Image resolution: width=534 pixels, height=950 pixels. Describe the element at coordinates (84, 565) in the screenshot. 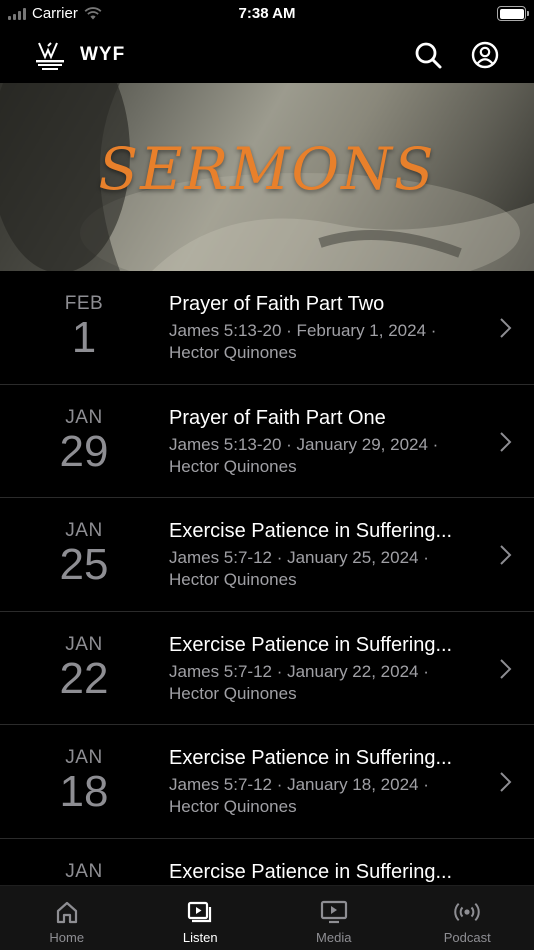

I see `sermon-day: 25` at that location.